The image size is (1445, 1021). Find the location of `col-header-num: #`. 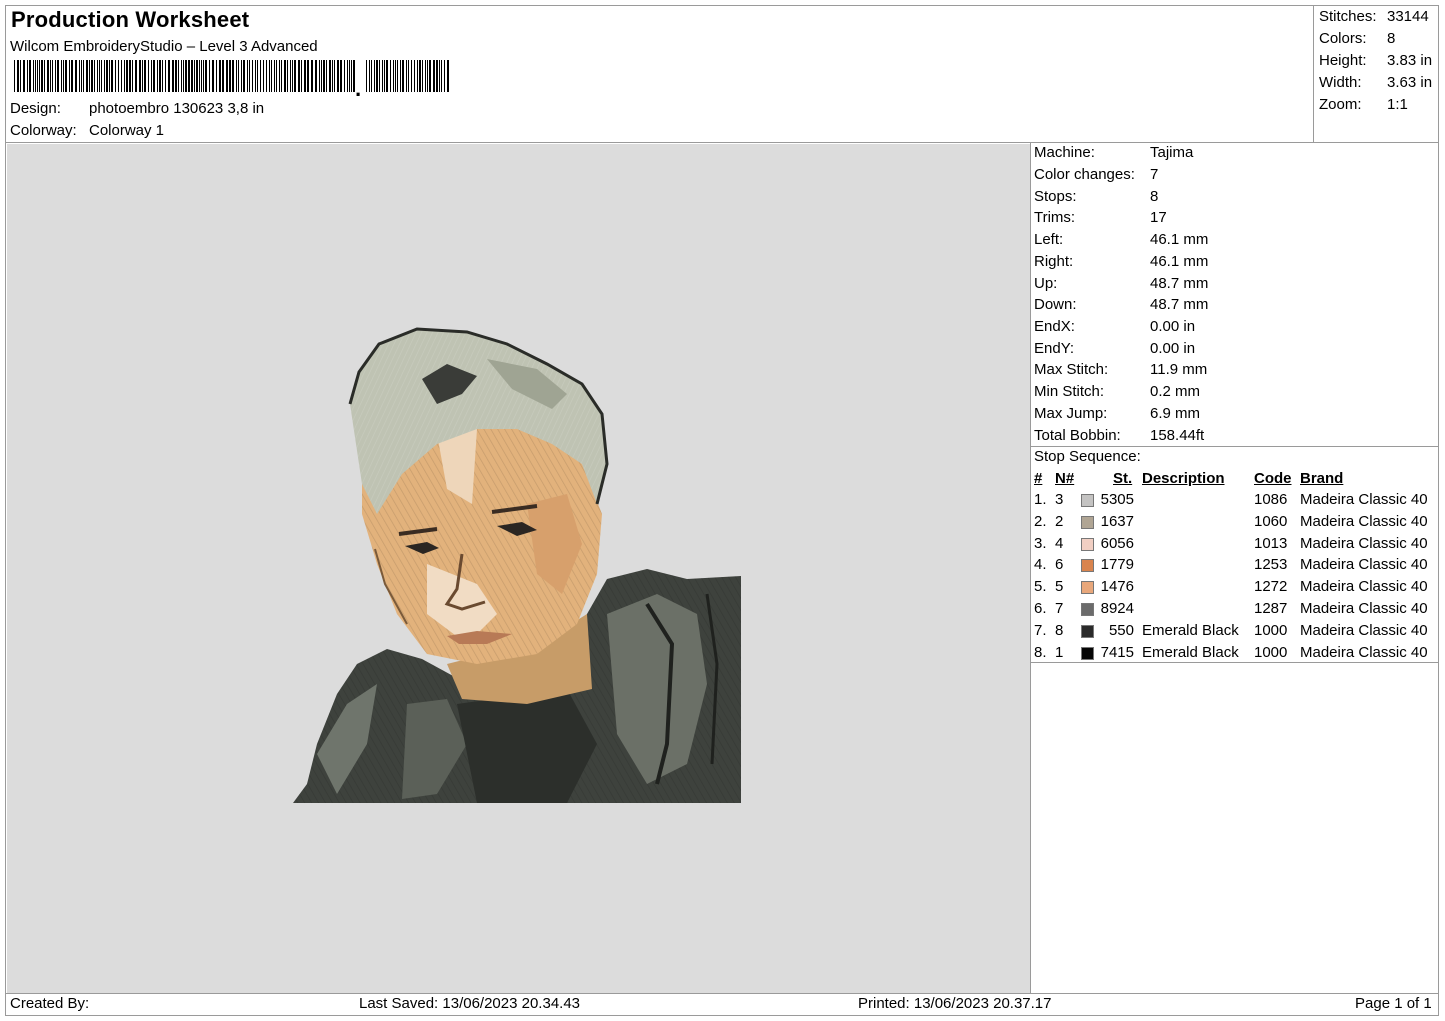

col-header-num: # is located at coordinates (1038, 478).